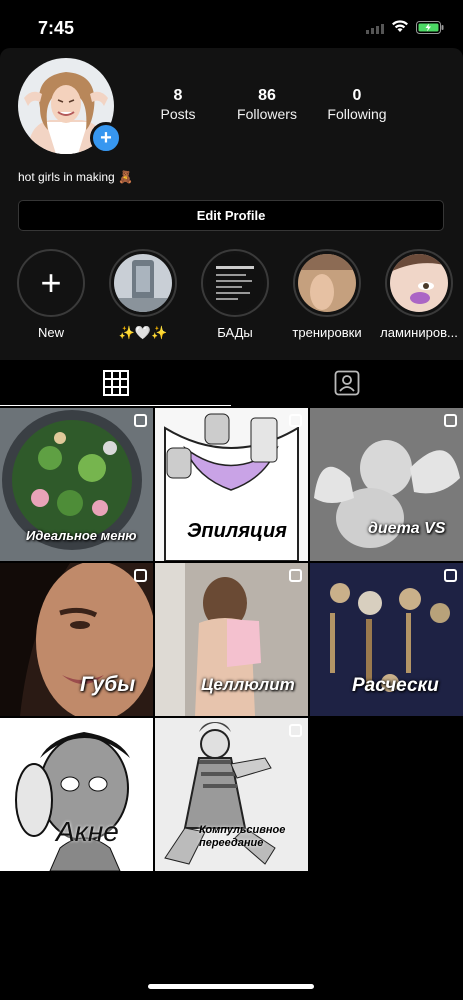 This screenshot has height=1000, width=463. I want to click on add-story-button: +, so click(106, 138).